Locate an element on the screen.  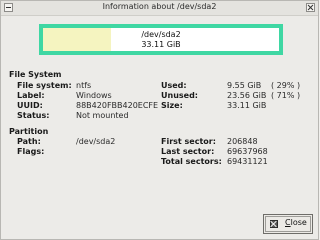
total-sectors-value: 69431121 is located at coordinates (247, 161).